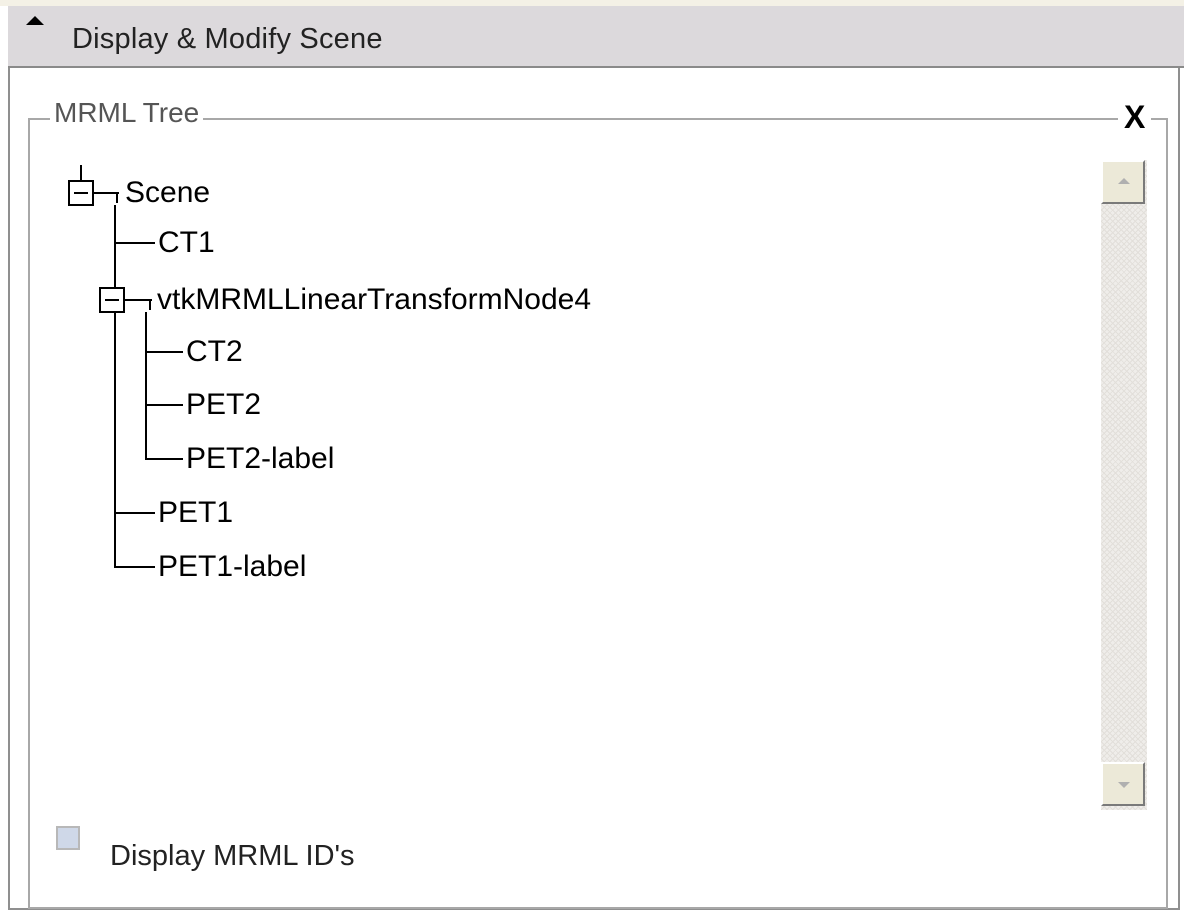 The image size is (1184, 921). I want to click on display-ids-checkbox, so click(68, 838).